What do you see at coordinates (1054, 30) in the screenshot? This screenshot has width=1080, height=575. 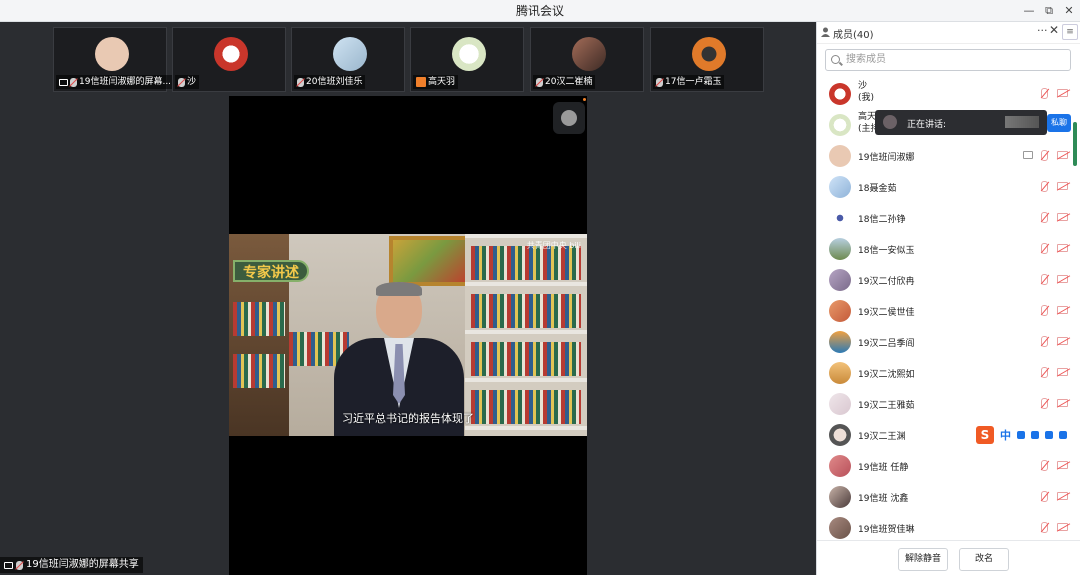 I see `panel-close-icon: ✕` at bounding box center [1054, 30].